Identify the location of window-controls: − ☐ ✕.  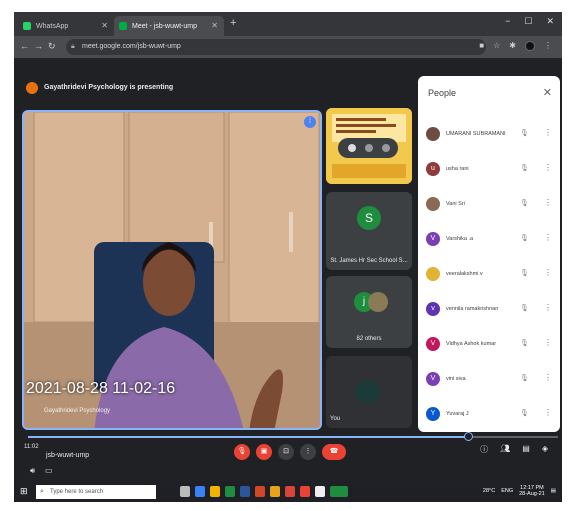
(529, 21).